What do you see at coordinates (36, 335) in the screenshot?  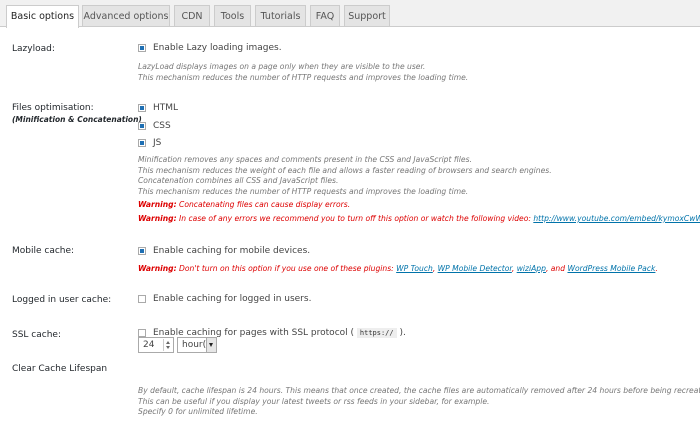 I see `ssl-cache-label: SSL cache:` at bounding box center [36, 335].